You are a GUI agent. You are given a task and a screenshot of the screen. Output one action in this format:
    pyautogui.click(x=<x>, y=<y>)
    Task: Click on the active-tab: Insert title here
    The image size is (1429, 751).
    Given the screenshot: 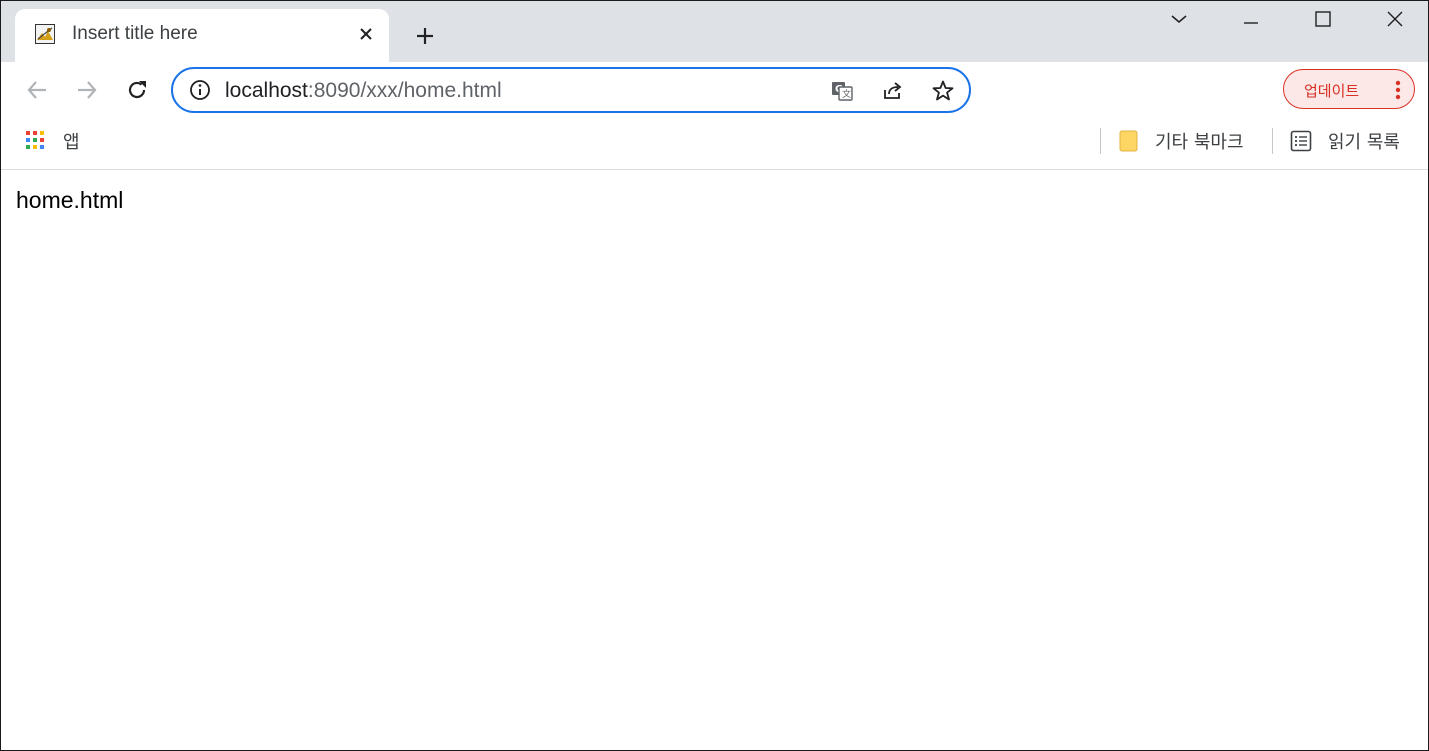 What is the action you would take?
    pyautogui.click(x=202, y=35)
    